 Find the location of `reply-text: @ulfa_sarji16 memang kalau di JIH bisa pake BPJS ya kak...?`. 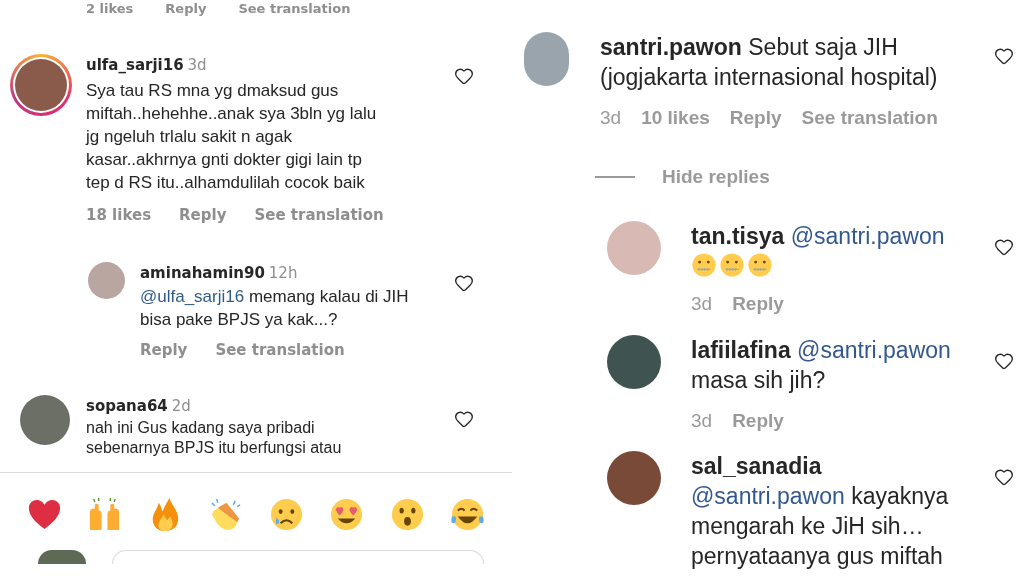

reply-text: @ulfa_sarji16 memang kalau di JIH bisa pake BPJS ya kak...? is located at coordinates (275, 308).